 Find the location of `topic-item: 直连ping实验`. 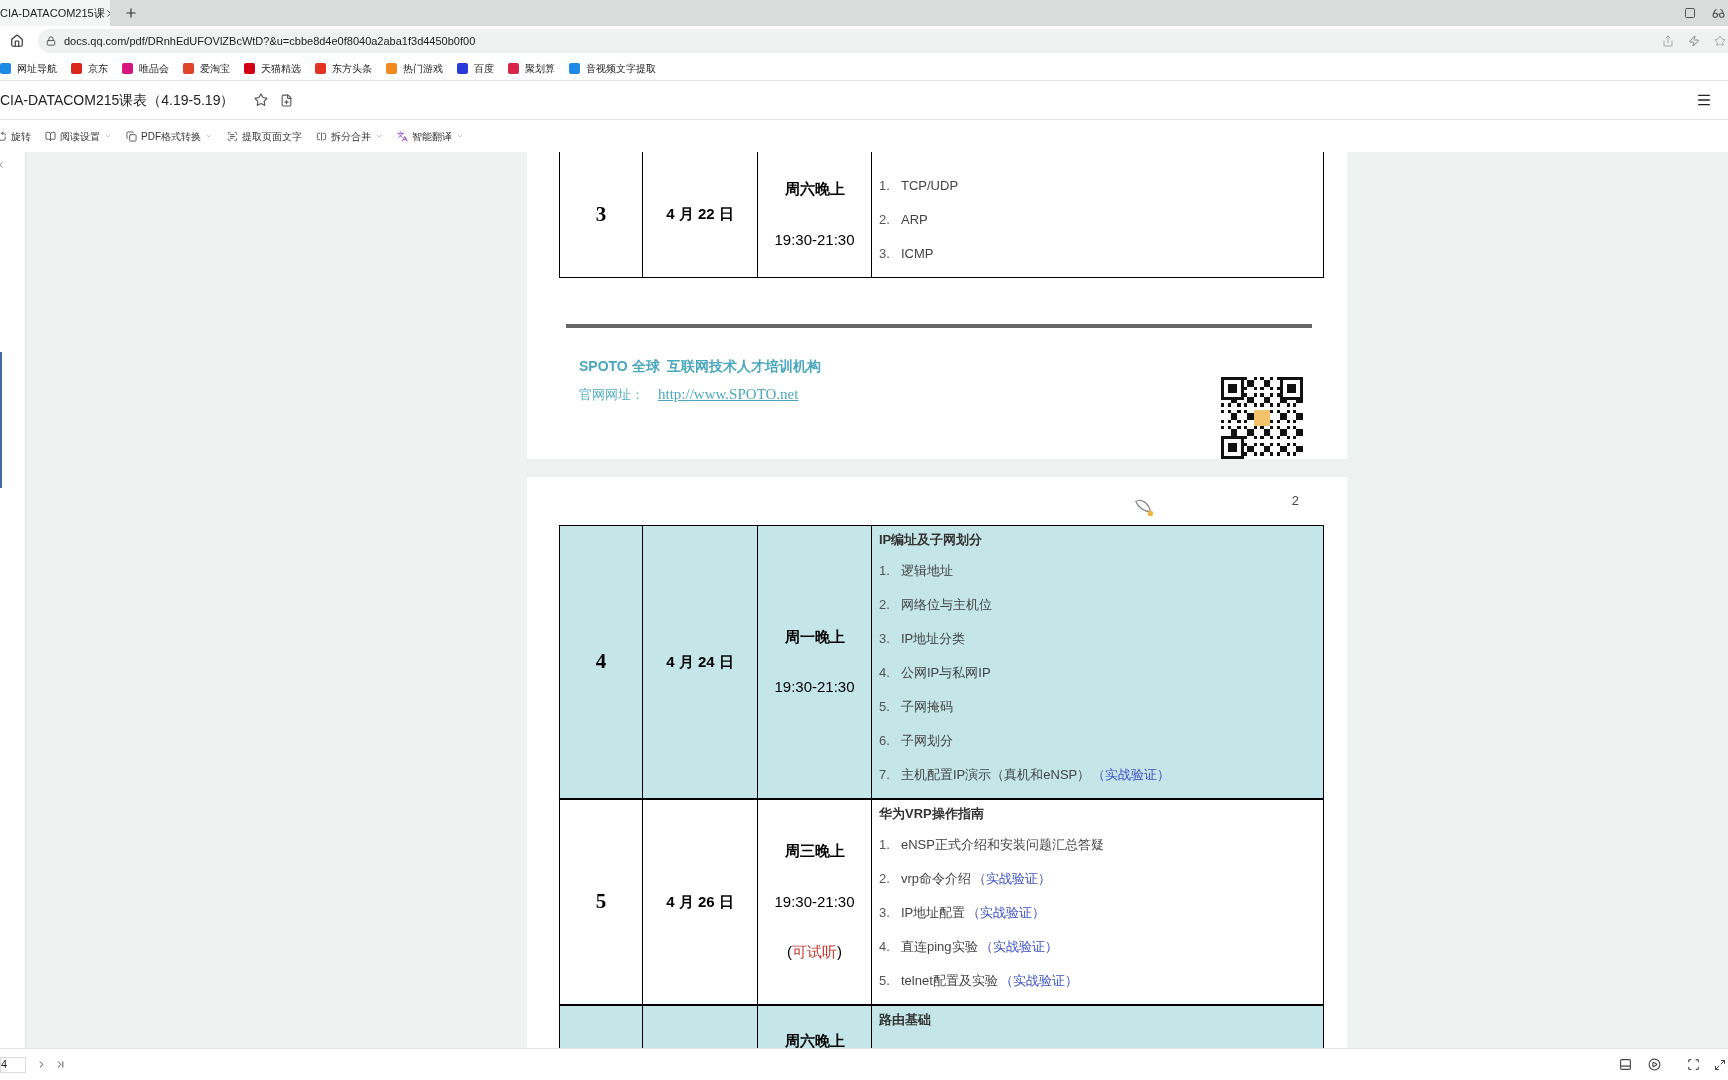

topic-item: 直连ping实验 is located at coordinates (939, 947).